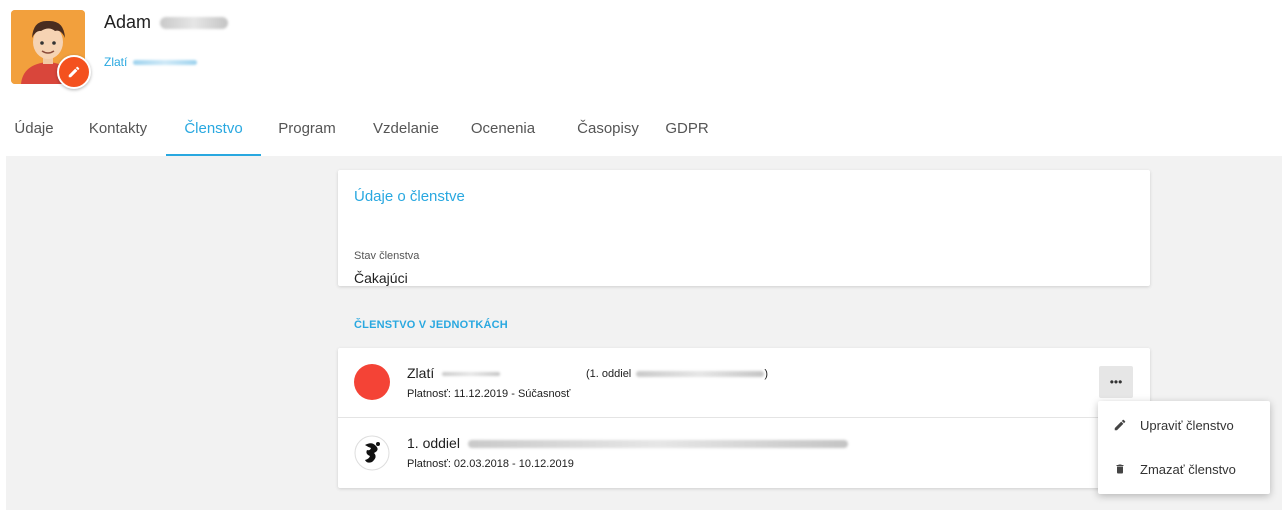 The height and width of the screenshot is (510, 1282). Describe the element at coordinates (503, 128) in the screenshot. I see `tab-label: Ocenenia` at that location.